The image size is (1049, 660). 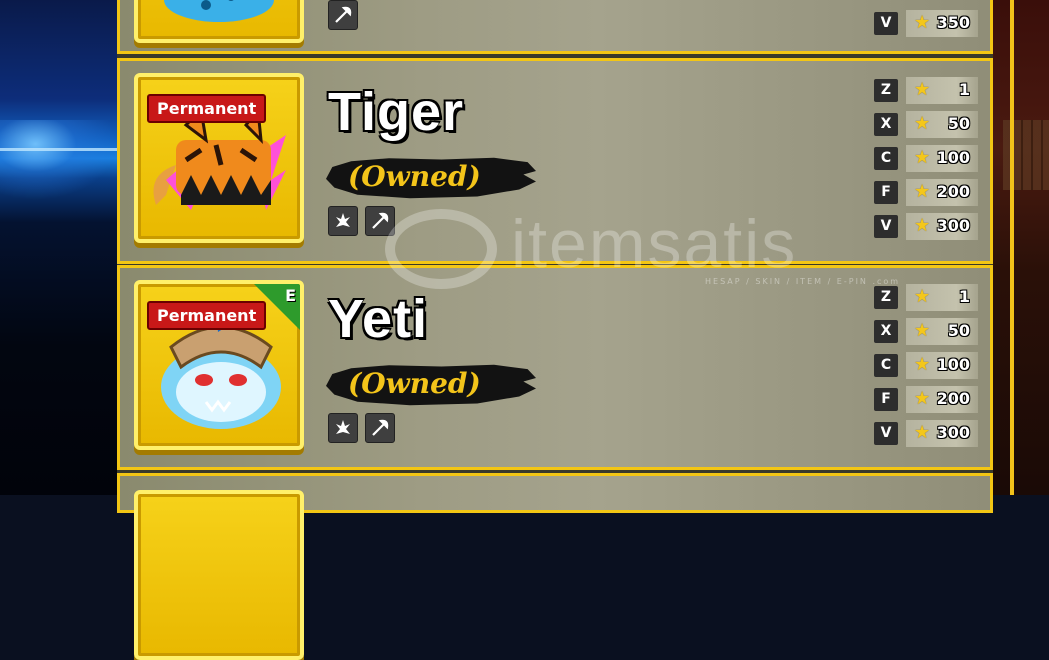 I want to click on fruit-name: Tiger, so click(x=396, y=112).